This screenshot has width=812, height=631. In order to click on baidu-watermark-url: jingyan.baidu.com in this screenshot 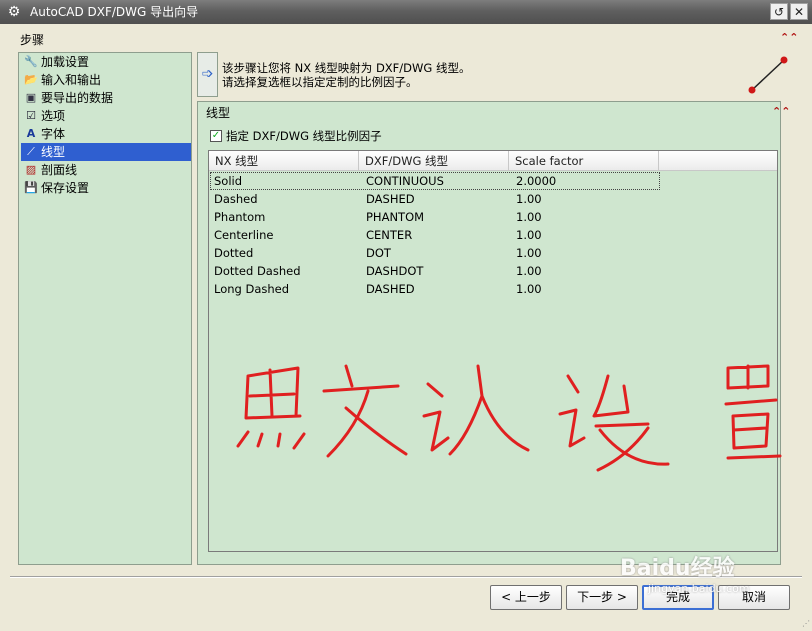, I will do `click(699, 588)`.